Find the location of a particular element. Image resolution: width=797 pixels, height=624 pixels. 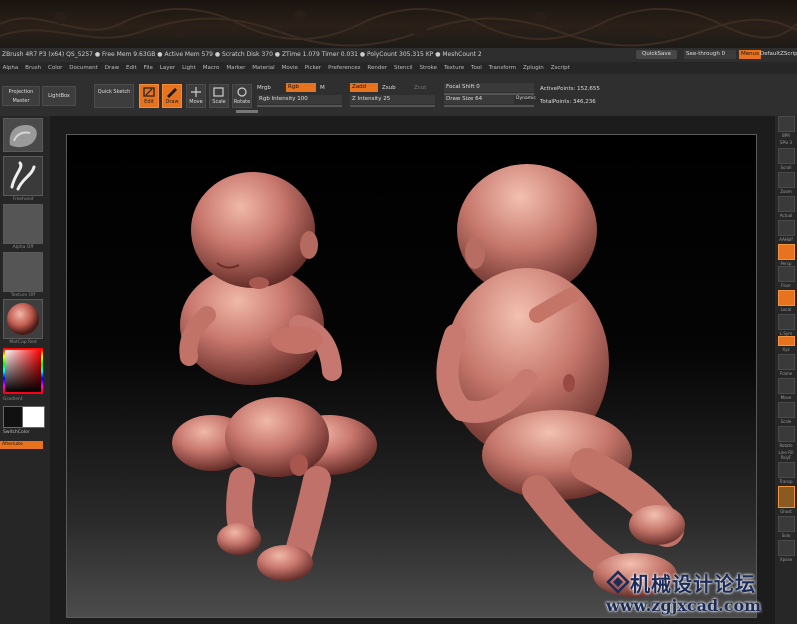

zadd-toggle: Zadd is located at coordinates (364, 87).